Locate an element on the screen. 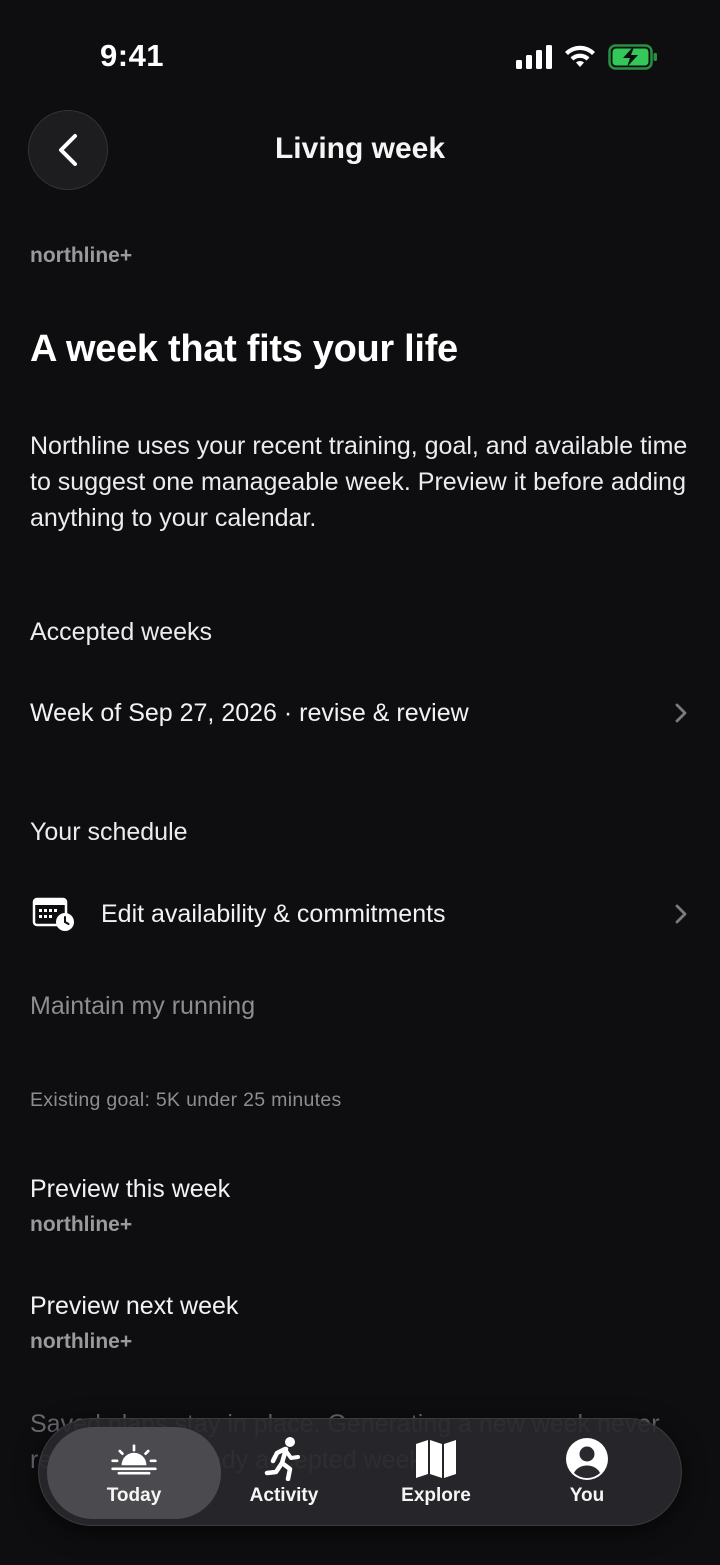 This screenshot has width=720, height=1565. edit-availability-row: Edit availability & commitments is located at coordinates (360, 914).